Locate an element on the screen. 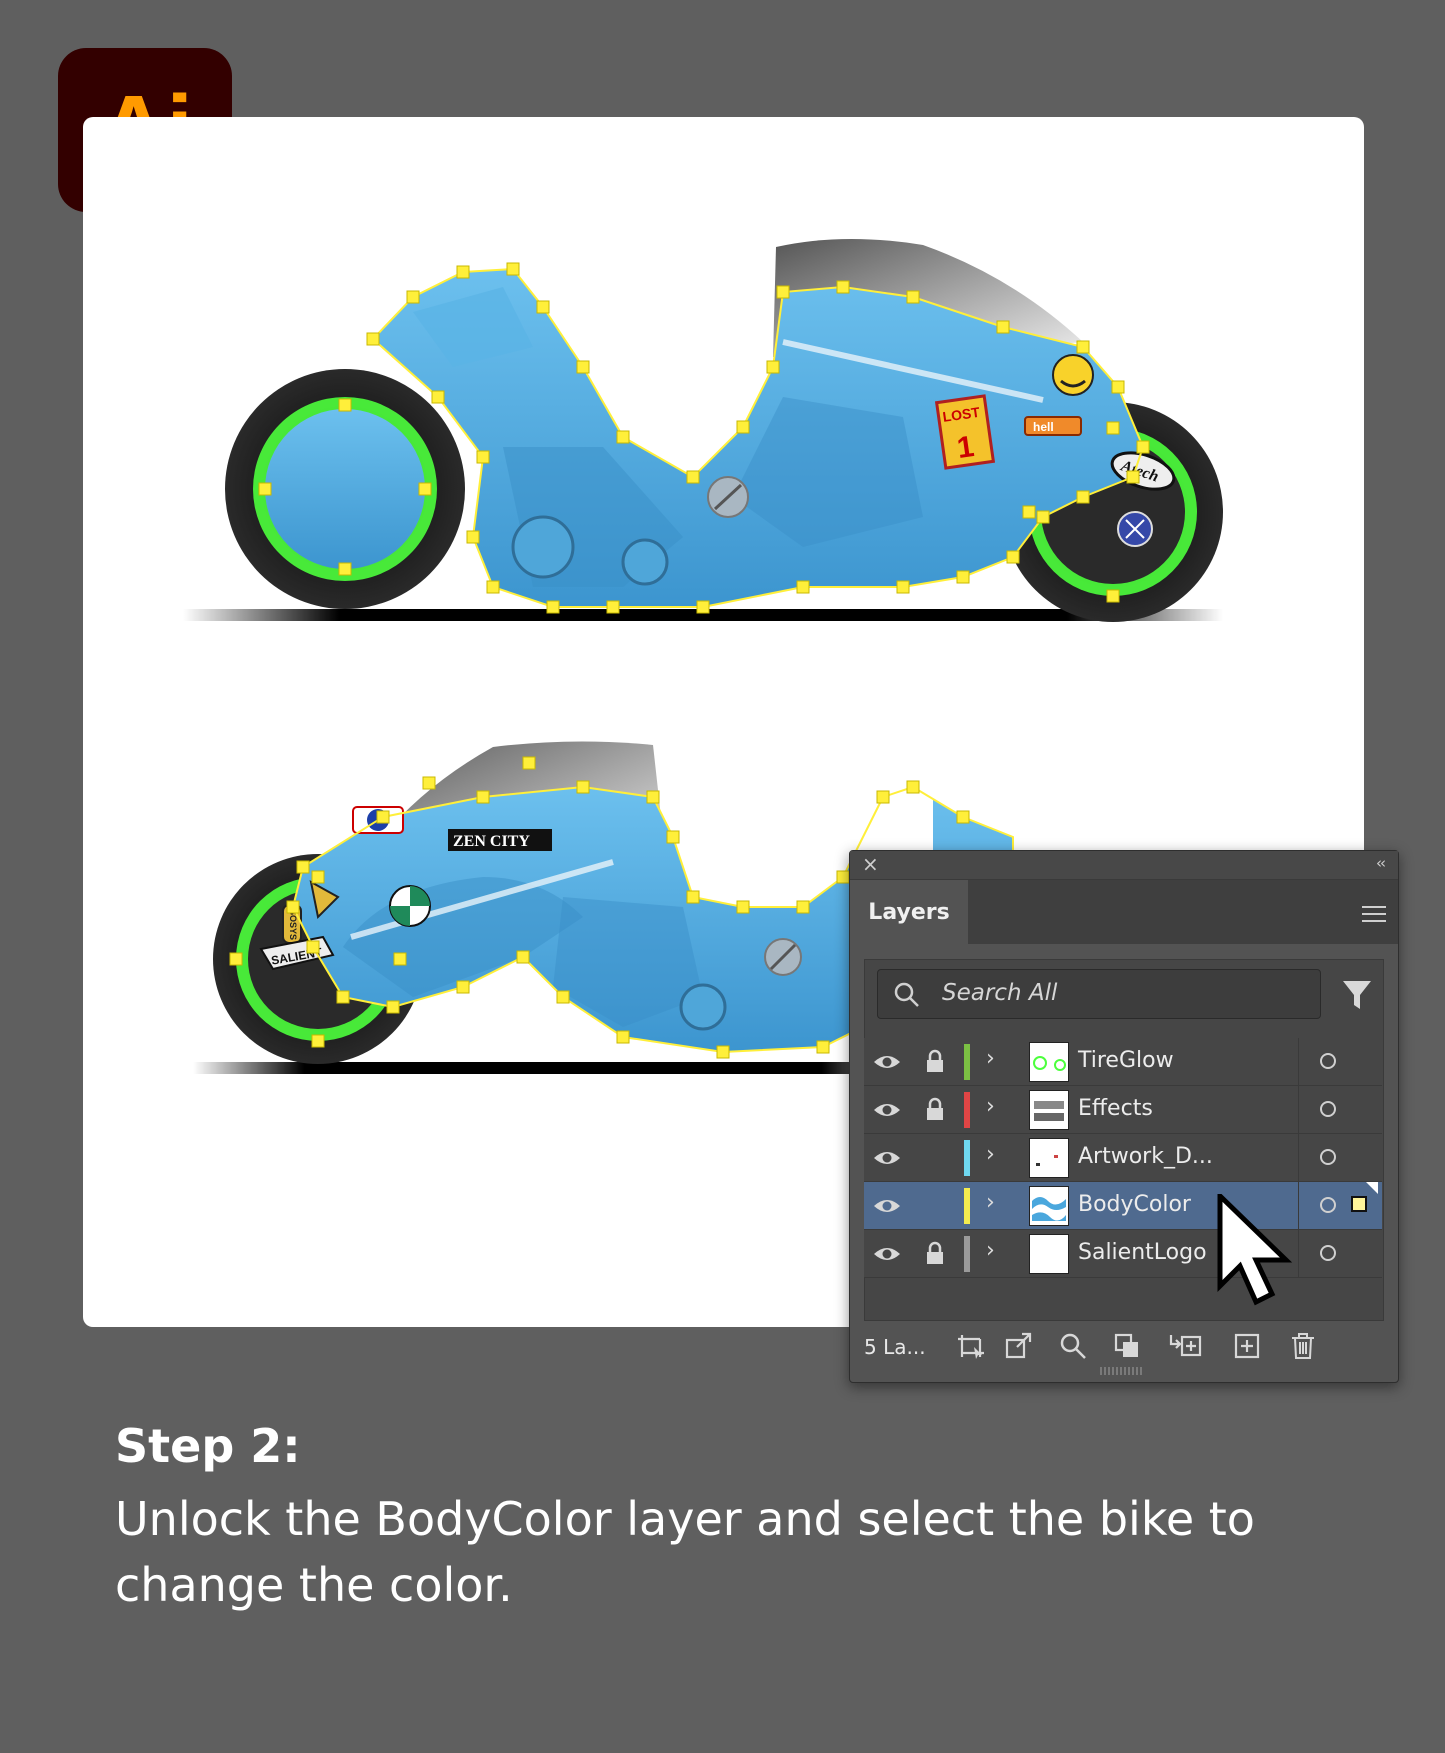 The image size is (1445, 1753). search-placeholder: Search All is located at coordinates (1000, 993).